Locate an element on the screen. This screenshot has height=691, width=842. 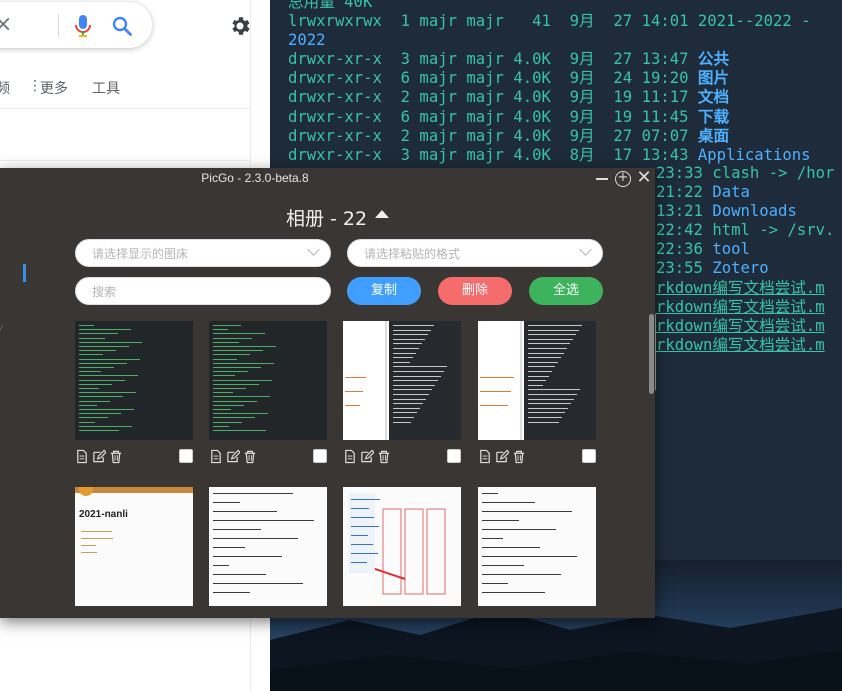
sidebar-active-indicator is located at coordinates (24, 273).